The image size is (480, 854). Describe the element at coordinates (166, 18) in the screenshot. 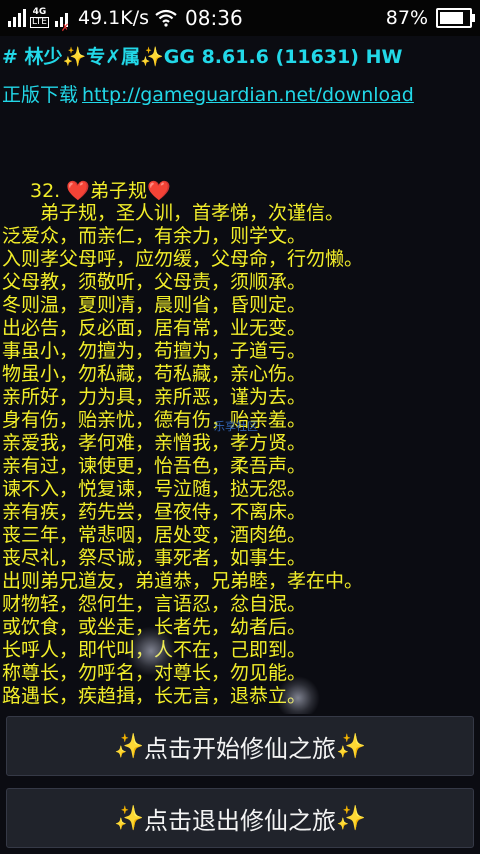

I see `wifi-icon` at that location.